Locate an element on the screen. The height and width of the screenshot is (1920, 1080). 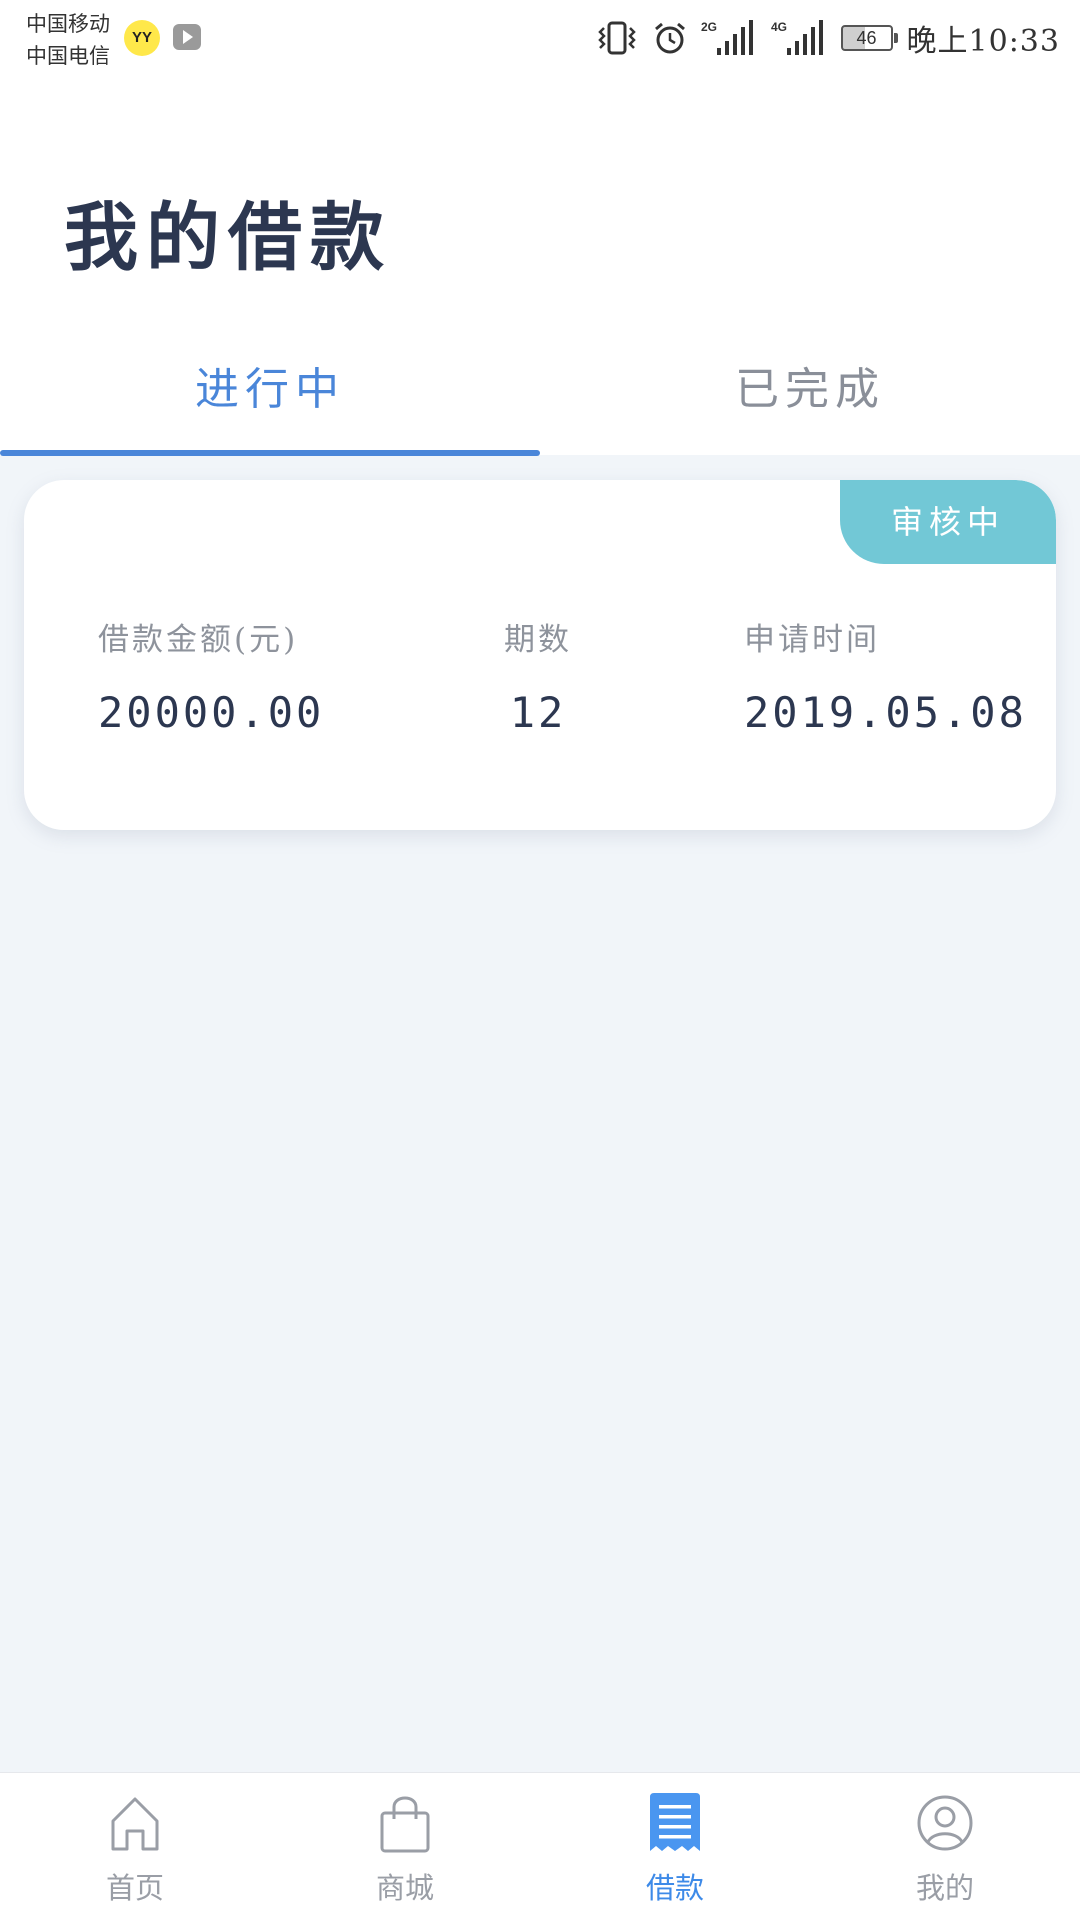
loan-periods-label: 期数 is located at coordinates (538, 640).